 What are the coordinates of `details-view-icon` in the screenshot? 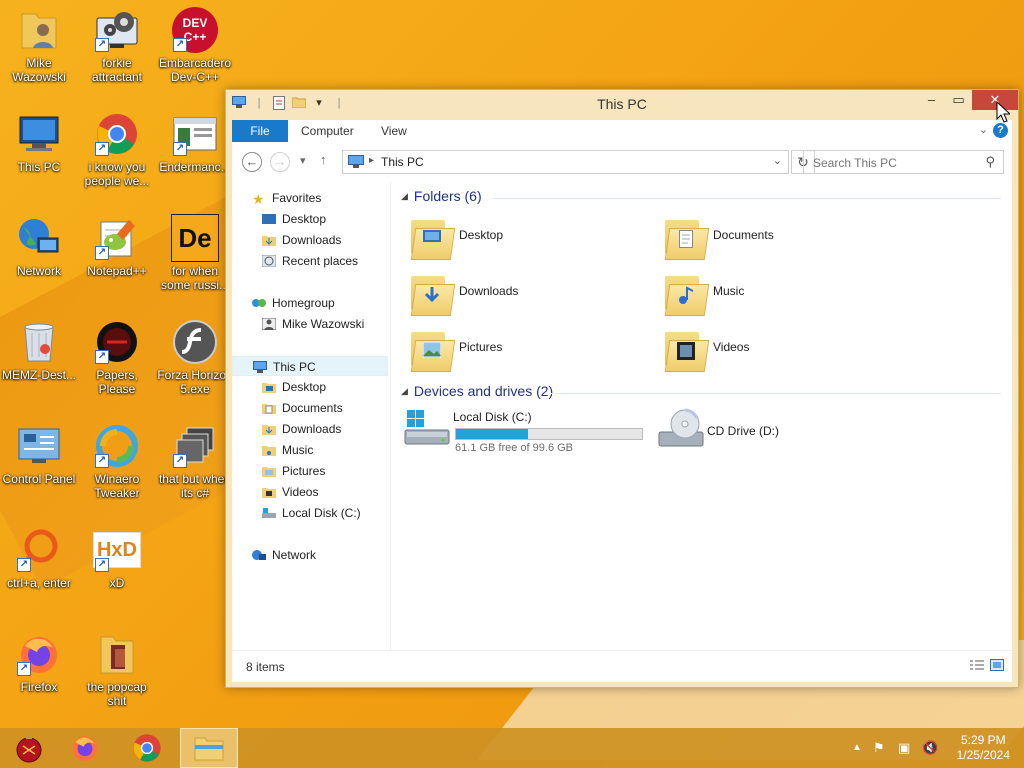 It's located at (977, 665).